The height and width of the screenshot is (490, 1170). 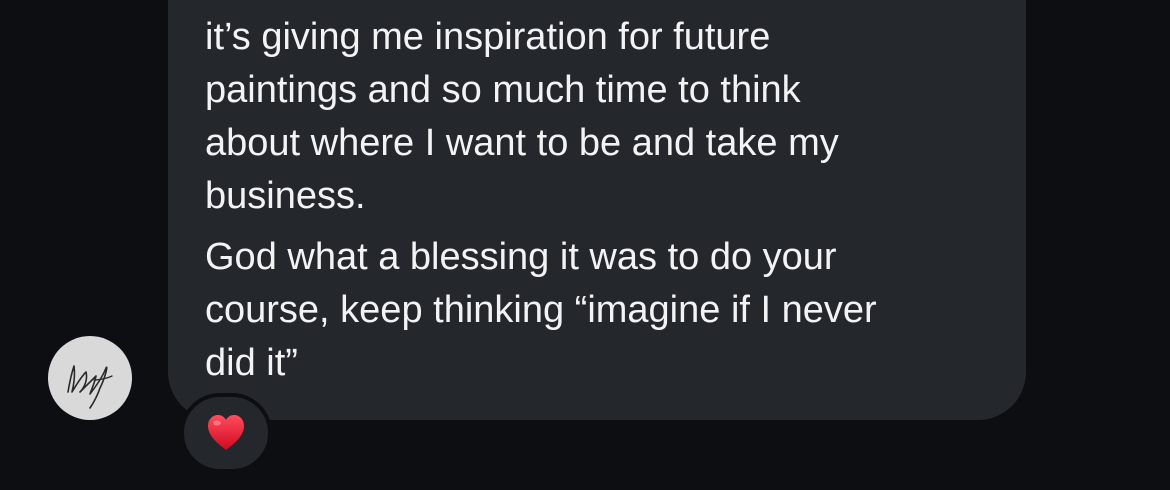 I want to click on message-text-line: about where I want to be and take my, so click(x=522, y=143).